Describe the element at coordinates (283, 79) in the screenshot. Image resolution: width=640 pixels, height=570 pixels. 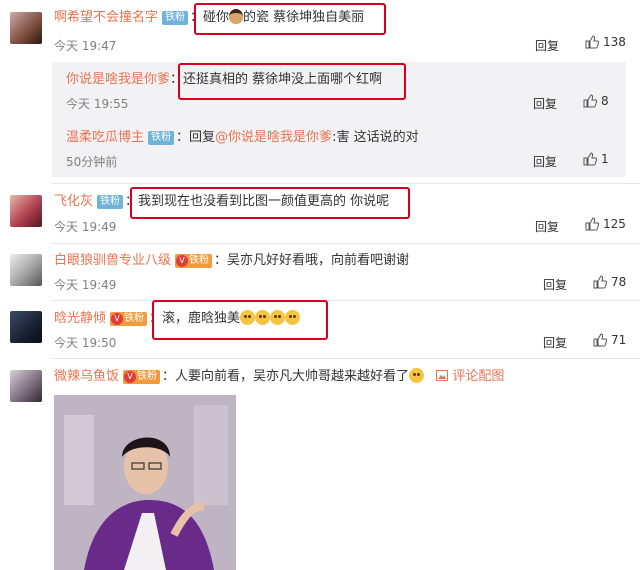
I see `sub-reply-text: 还挺真相的 蔡徐坤没上面哪个红啊` at that location.